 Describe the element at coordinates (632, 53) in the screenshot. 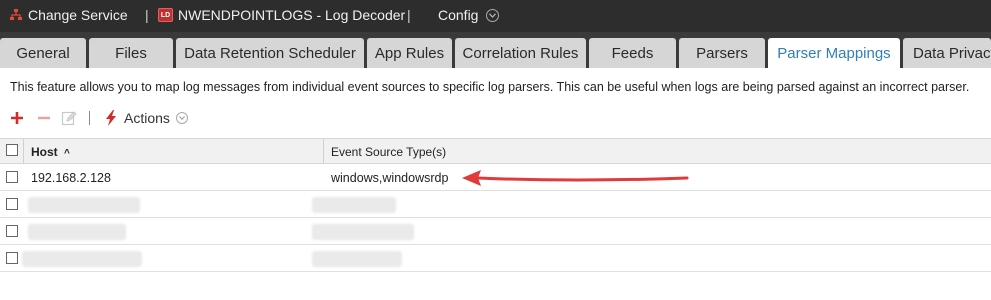

I see `tab-feeds: Feeds` at that location.